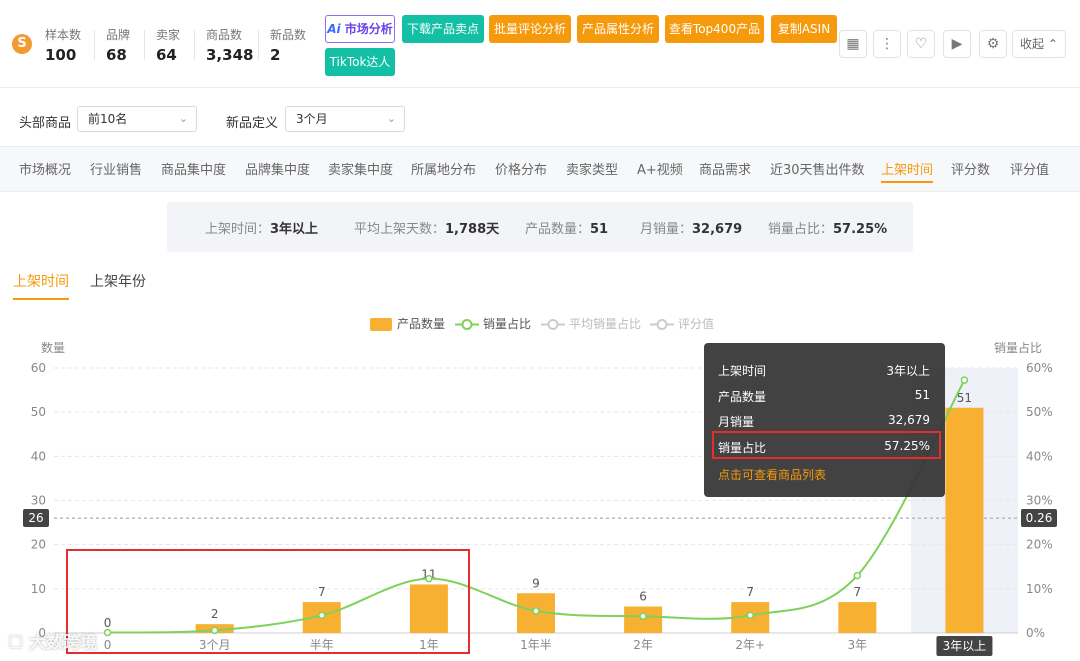 Image resolution: width=1080 pixels, height=661 pixels. Describe the element at coordinates (1039, 545) in the screenshot. I see `y-right-tick-label: 20%` at that location.